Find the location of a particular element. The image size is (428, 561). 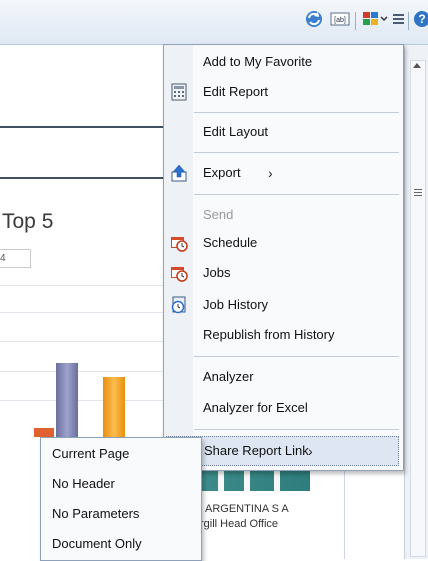

scroll-up-arrow-icon is located at coordinates (417, 65).